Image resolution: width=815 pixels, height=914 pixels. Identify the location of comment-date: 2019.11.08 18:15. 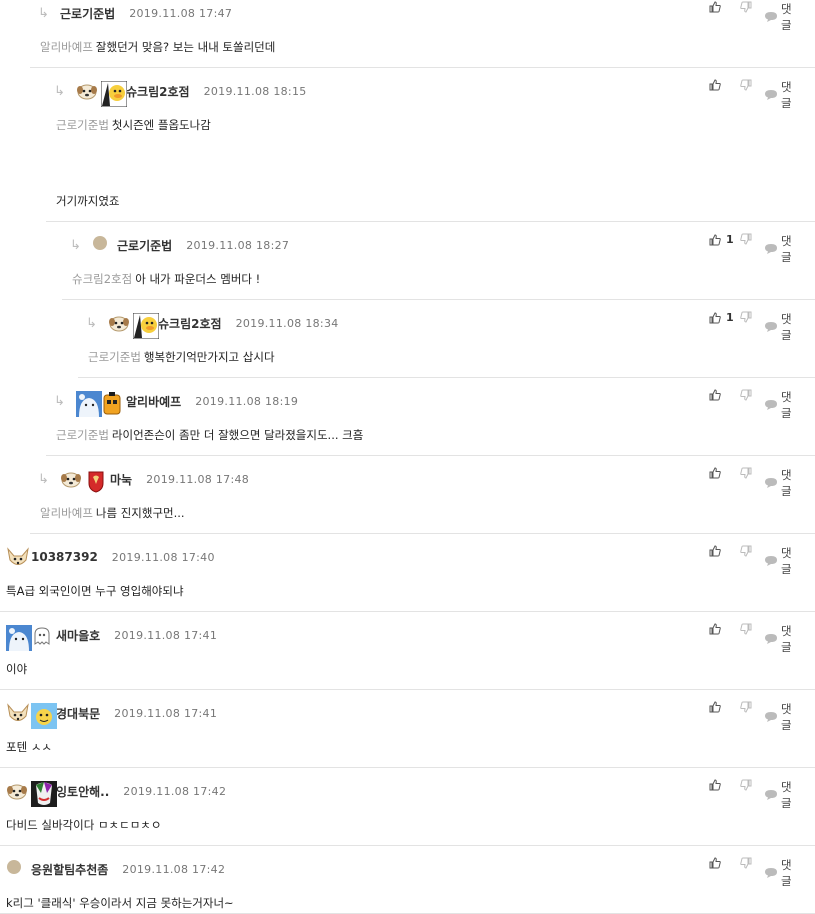
(255, 91).